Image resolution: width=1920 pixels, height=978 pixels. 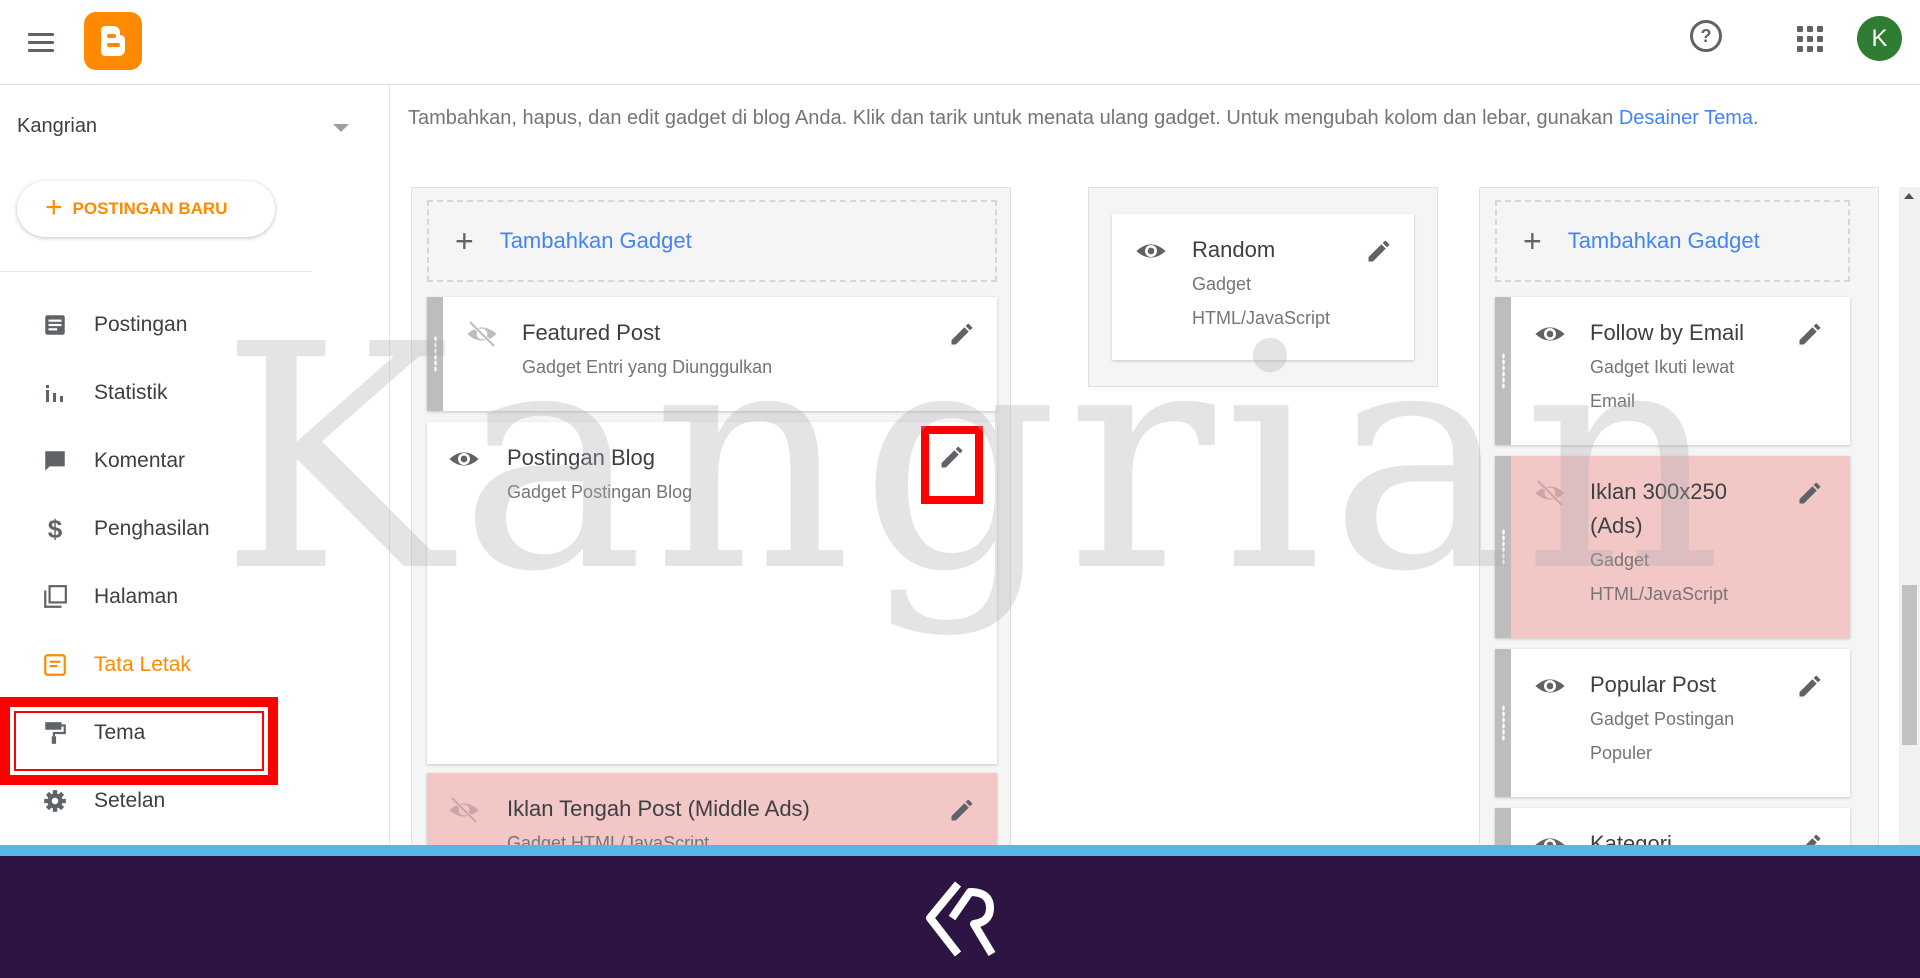 I want to click on sidebar-item-komentar: Komentar, so click(x=150, y=461).